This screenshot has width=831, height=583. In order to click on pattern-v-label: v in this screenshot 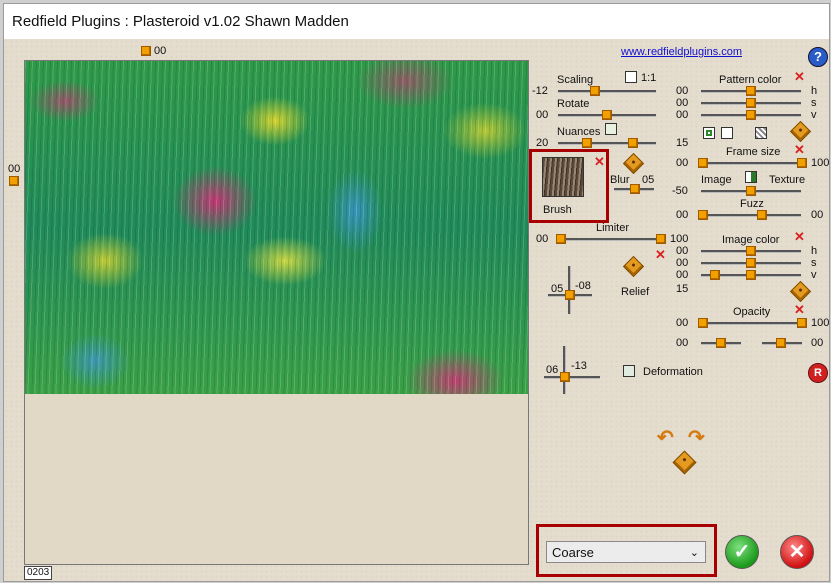, I will do `click(814, 115)`.